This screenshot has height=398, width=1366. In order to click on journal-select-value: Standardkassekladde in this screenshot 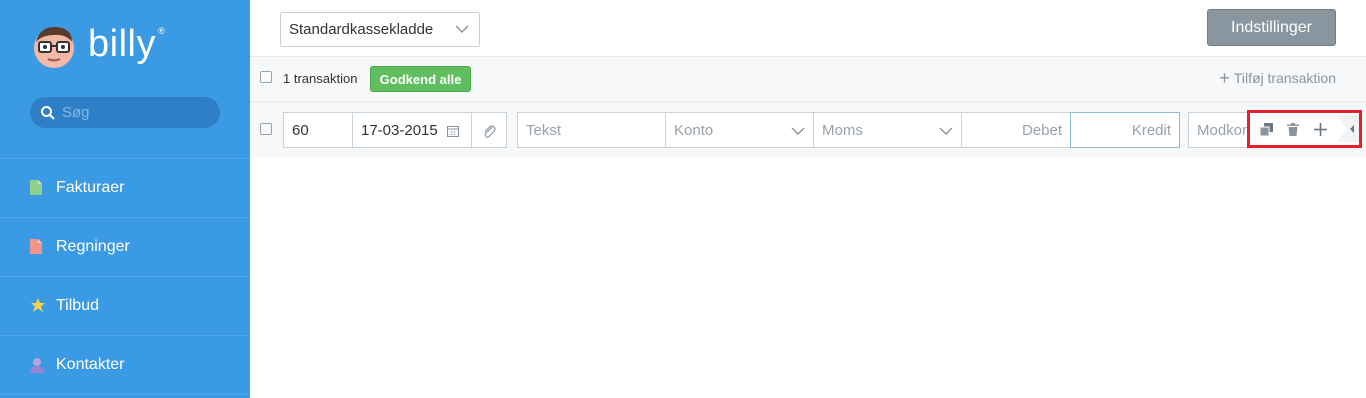, I will do `click(361, 29)`.